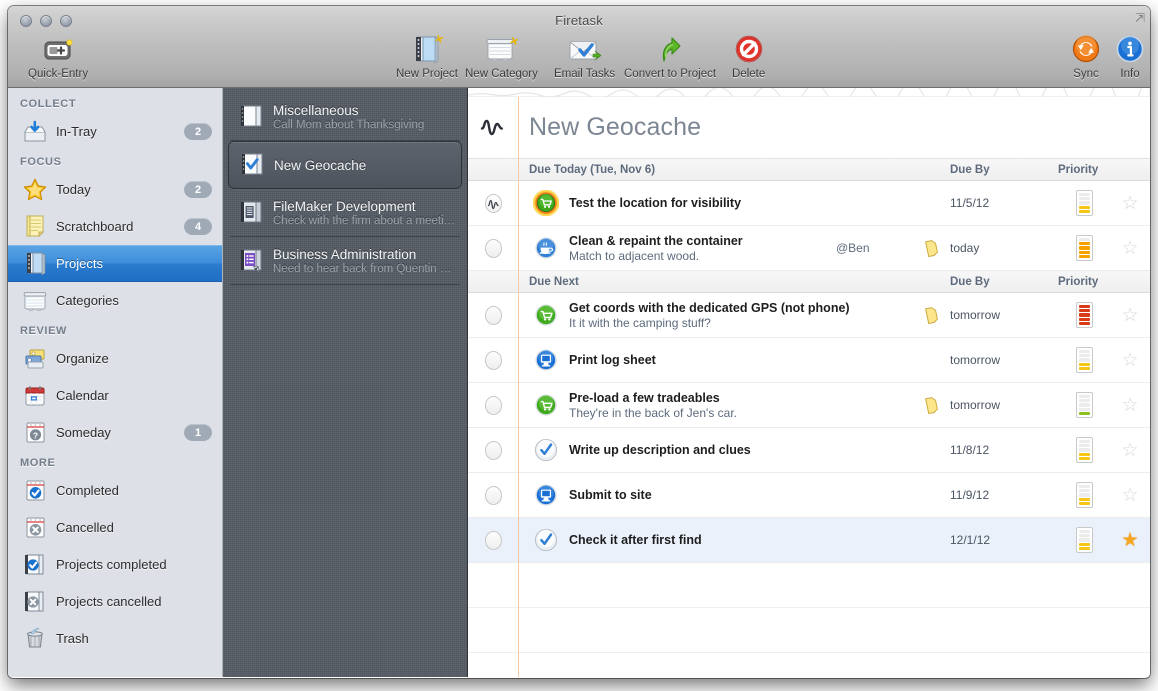 The width and height of the screenshot is (1158, 691). Describe the element at coordinates (35, 528) in the screenshot. I see `cancelled-icon` at that location.